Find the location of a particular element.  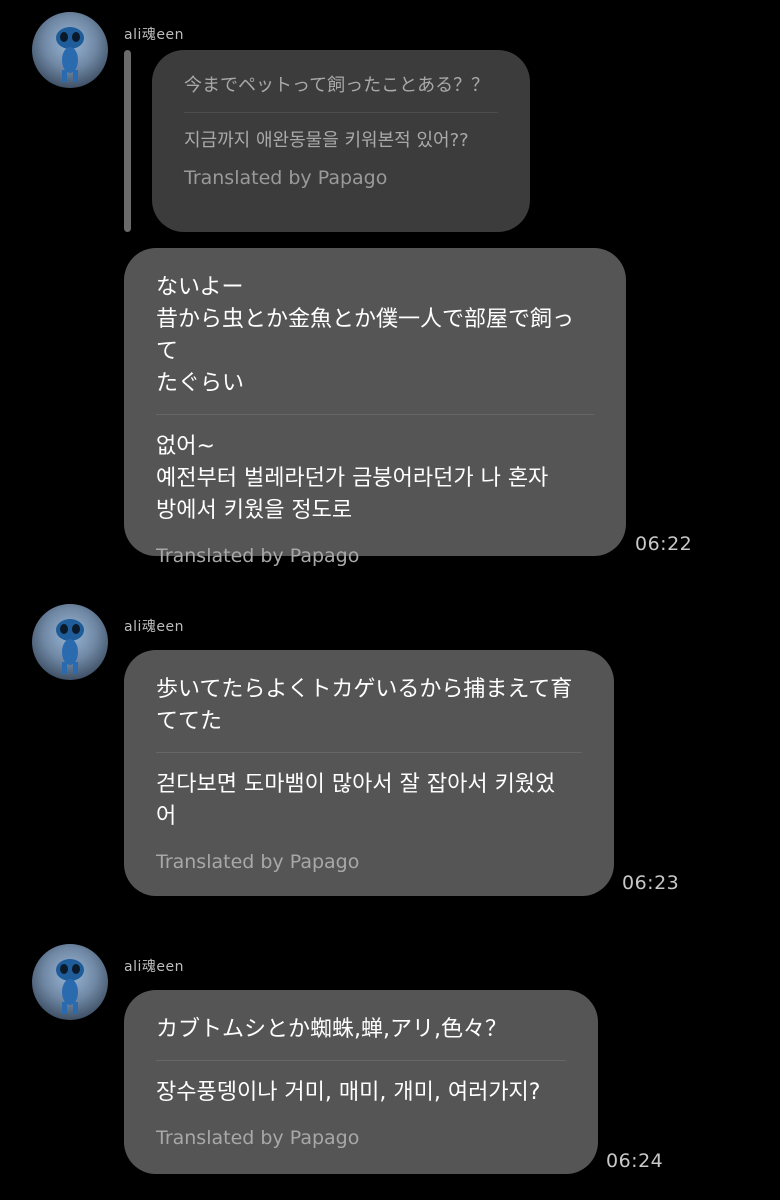

translation-text: 장수풍뎅이나 거미, 매미, 개미, 여러가지? is located at coordinates (348, 1092).